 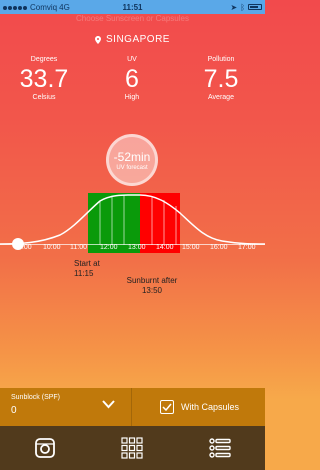 What do you see at coordinates (191, 247) in the screenshot?
I see `tick-label: 15:00` at bounding box center [191, 247].